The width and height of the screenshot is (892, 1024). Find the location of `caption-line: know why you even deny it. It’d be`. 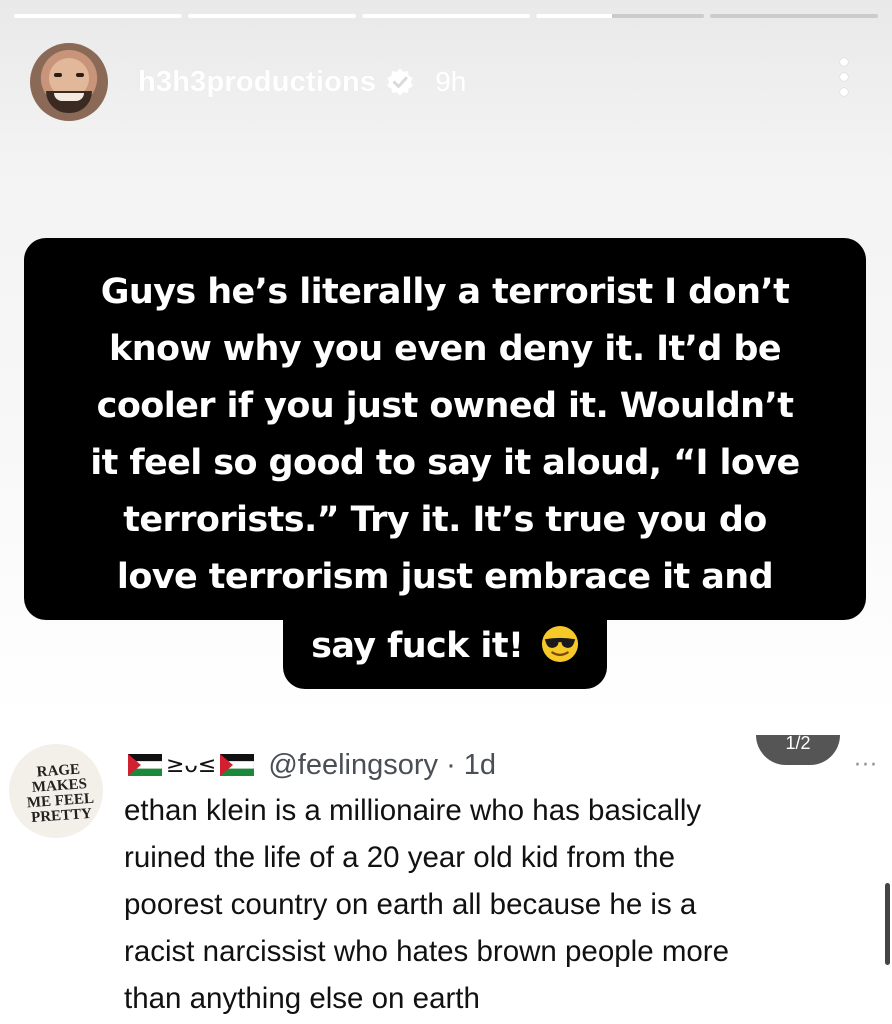

caption-line: know why you even deny it. It’d be is located at coordinates (445, 349).